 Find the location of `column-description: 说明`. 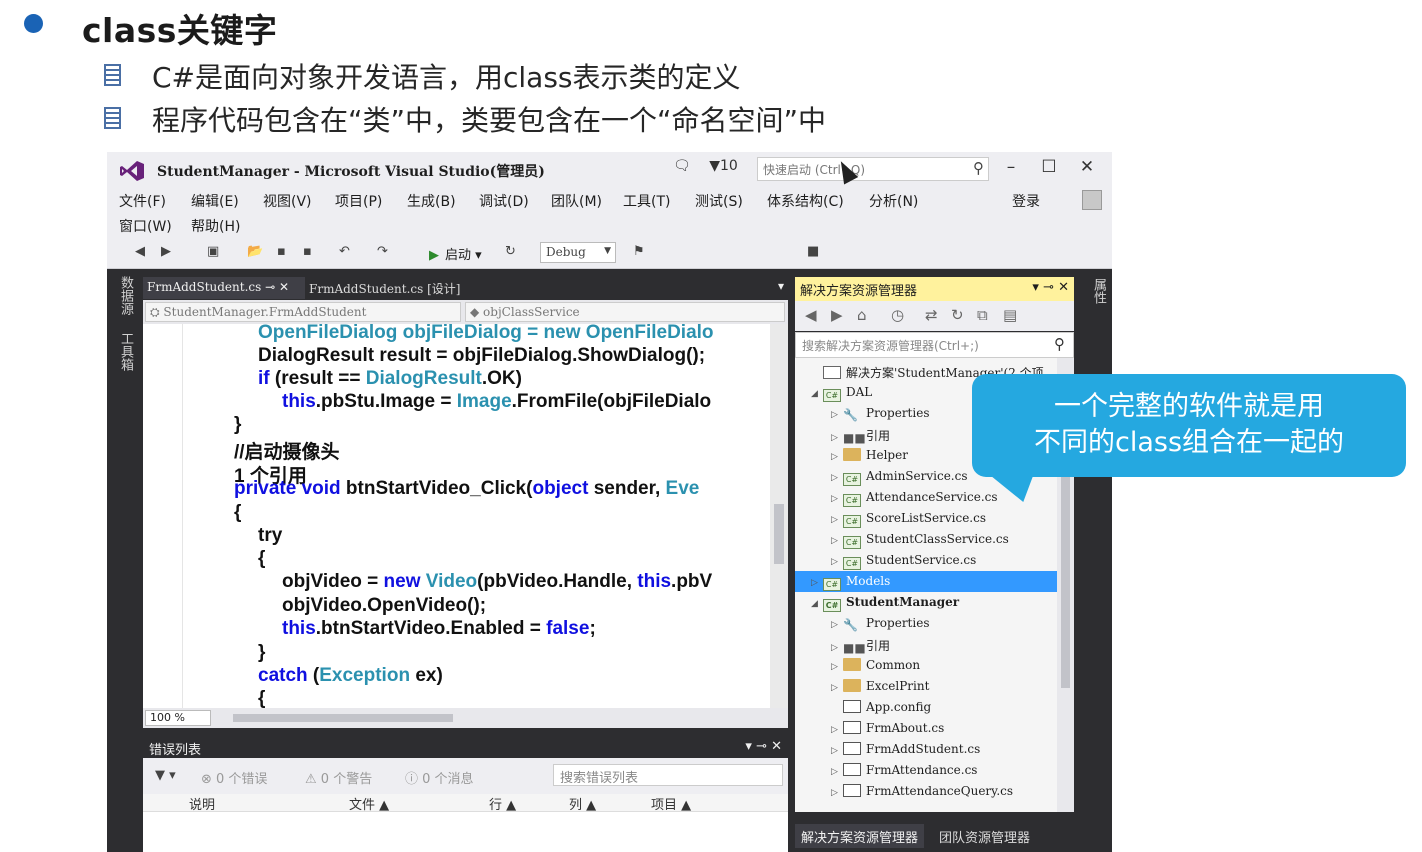

column-description: 说明 is located at coordinates (202, 803).